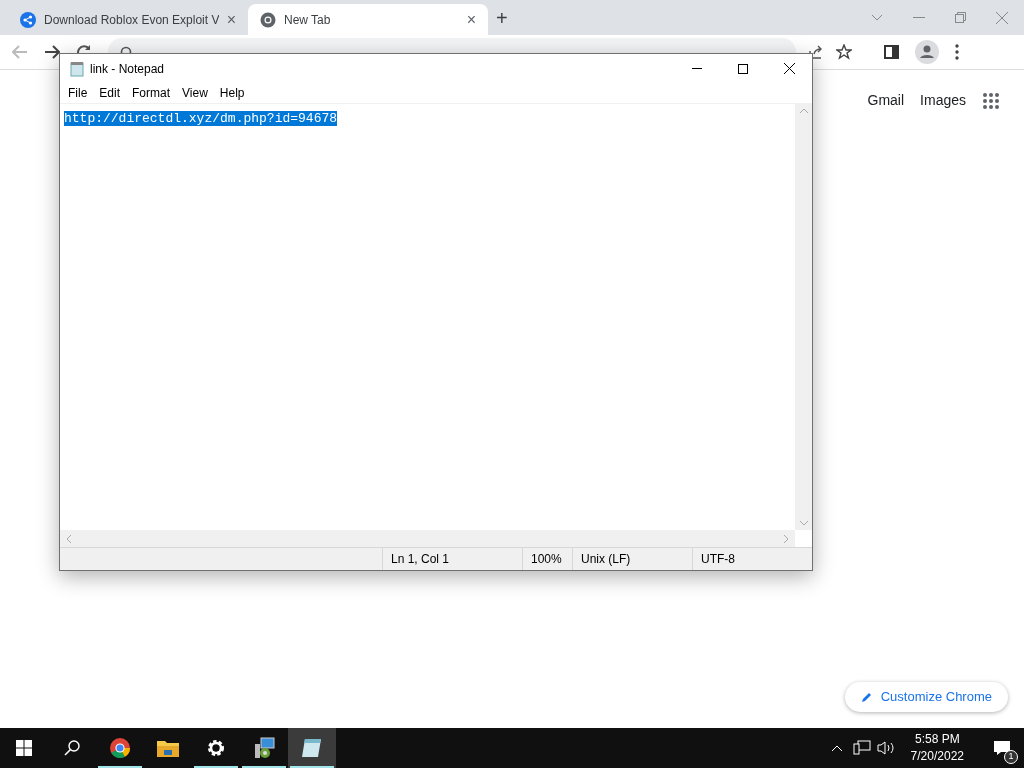 The height and width of the screenshot is (768, 1024). What do you see at coordinates (836, 748) in the screenshot?
I see `chevron-up-icon` at bounding box center [836, 748].